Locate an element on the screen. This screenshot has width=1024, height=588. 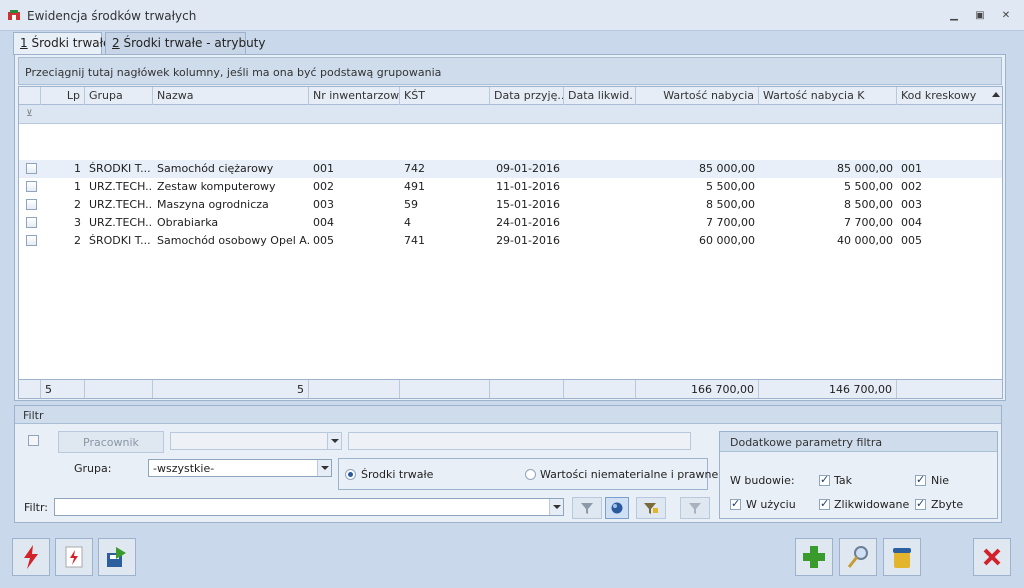
cell-kst: 741 is located at coordinates (414, 240).